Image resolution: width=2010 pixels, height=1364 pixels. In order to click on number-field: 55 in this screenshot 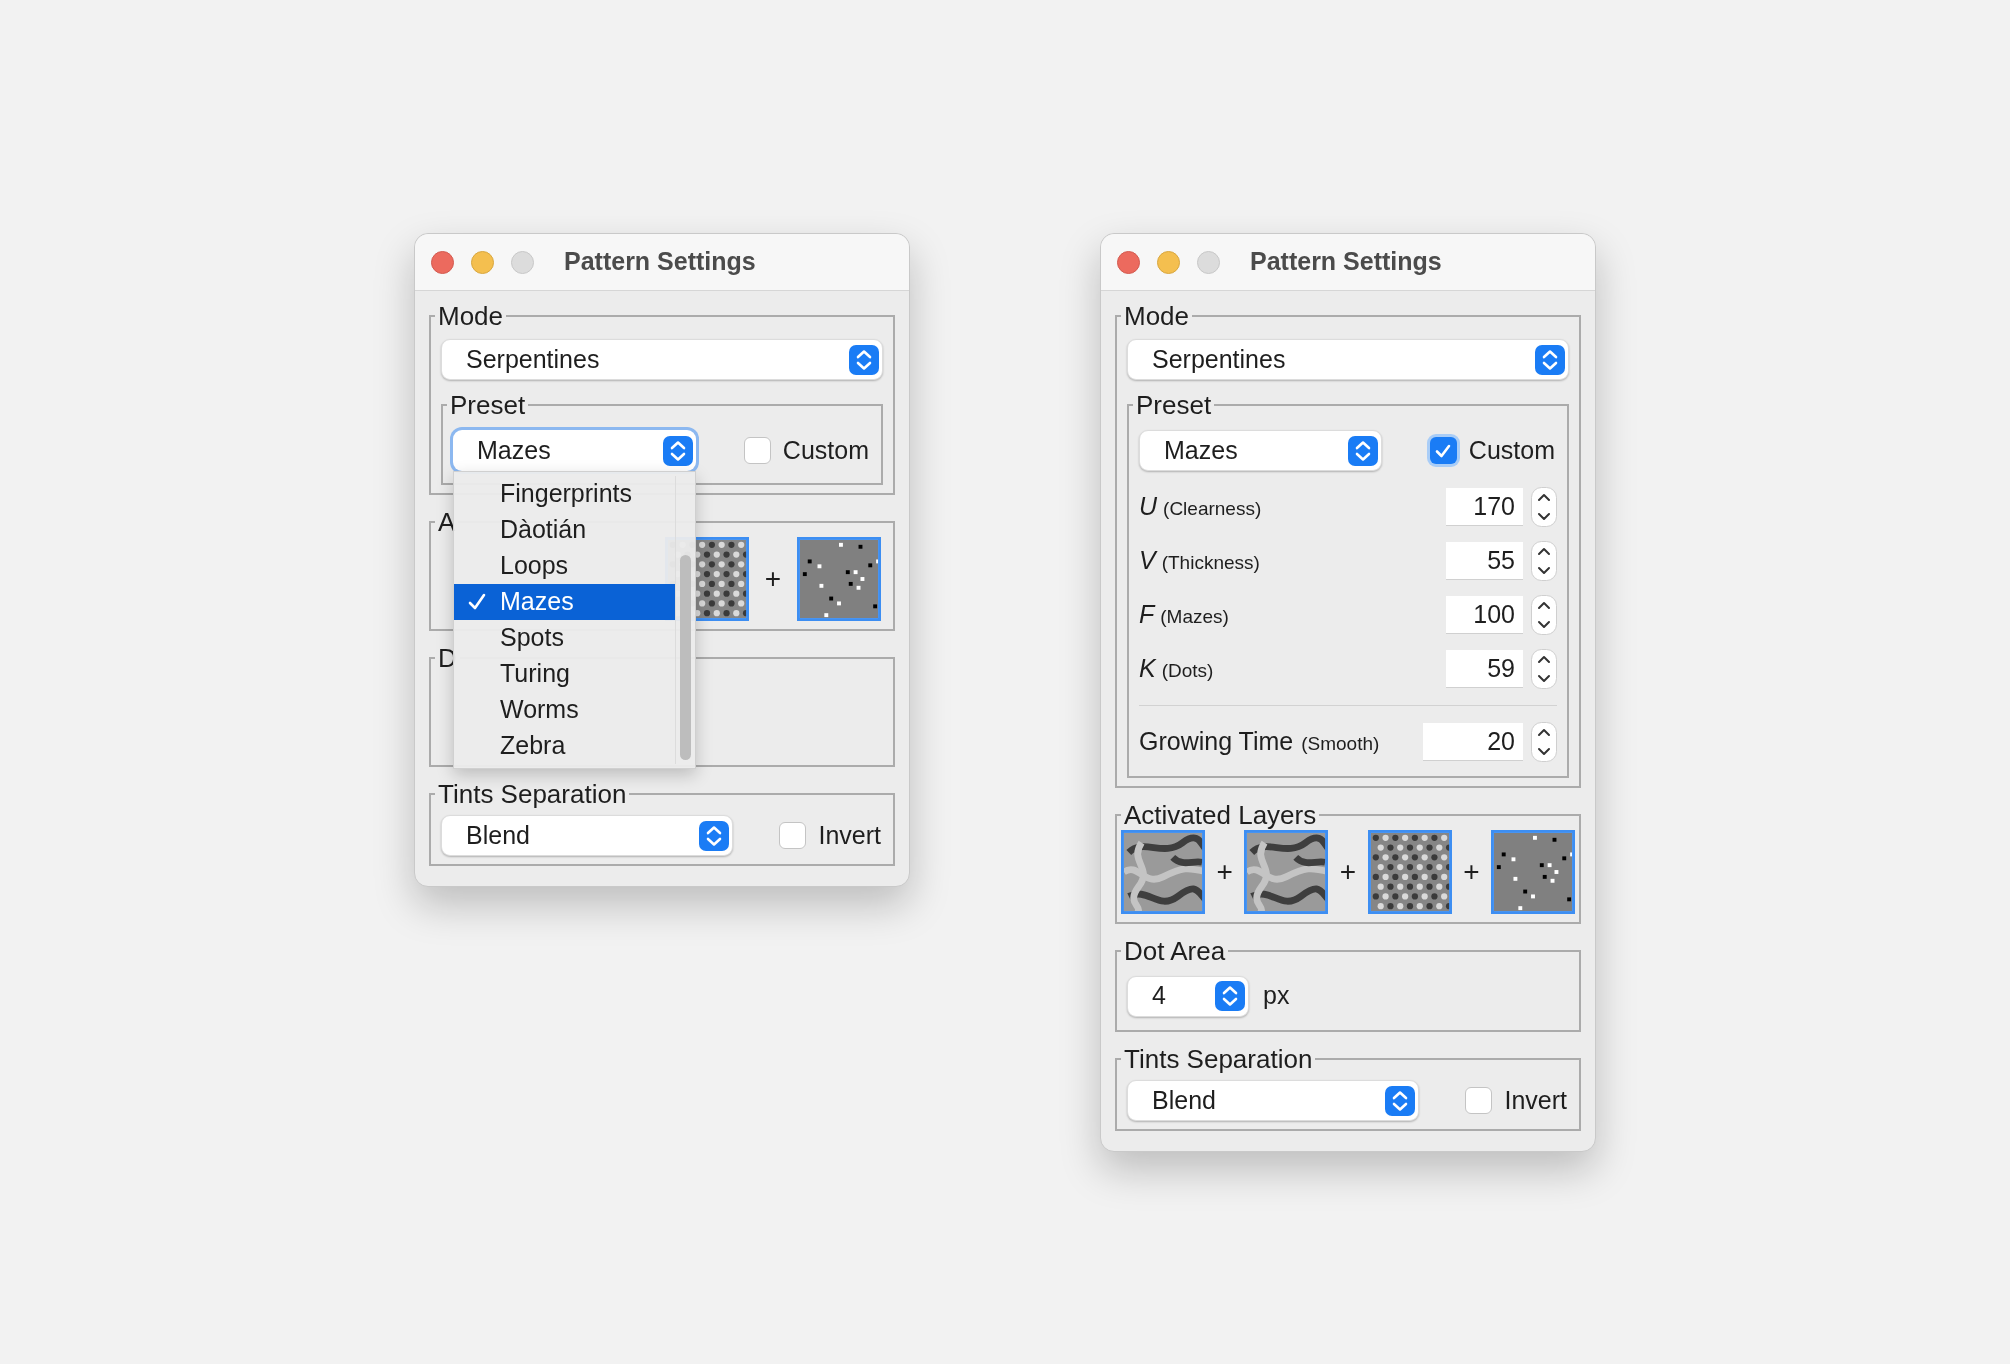, I will do `click(1484, 561)`.